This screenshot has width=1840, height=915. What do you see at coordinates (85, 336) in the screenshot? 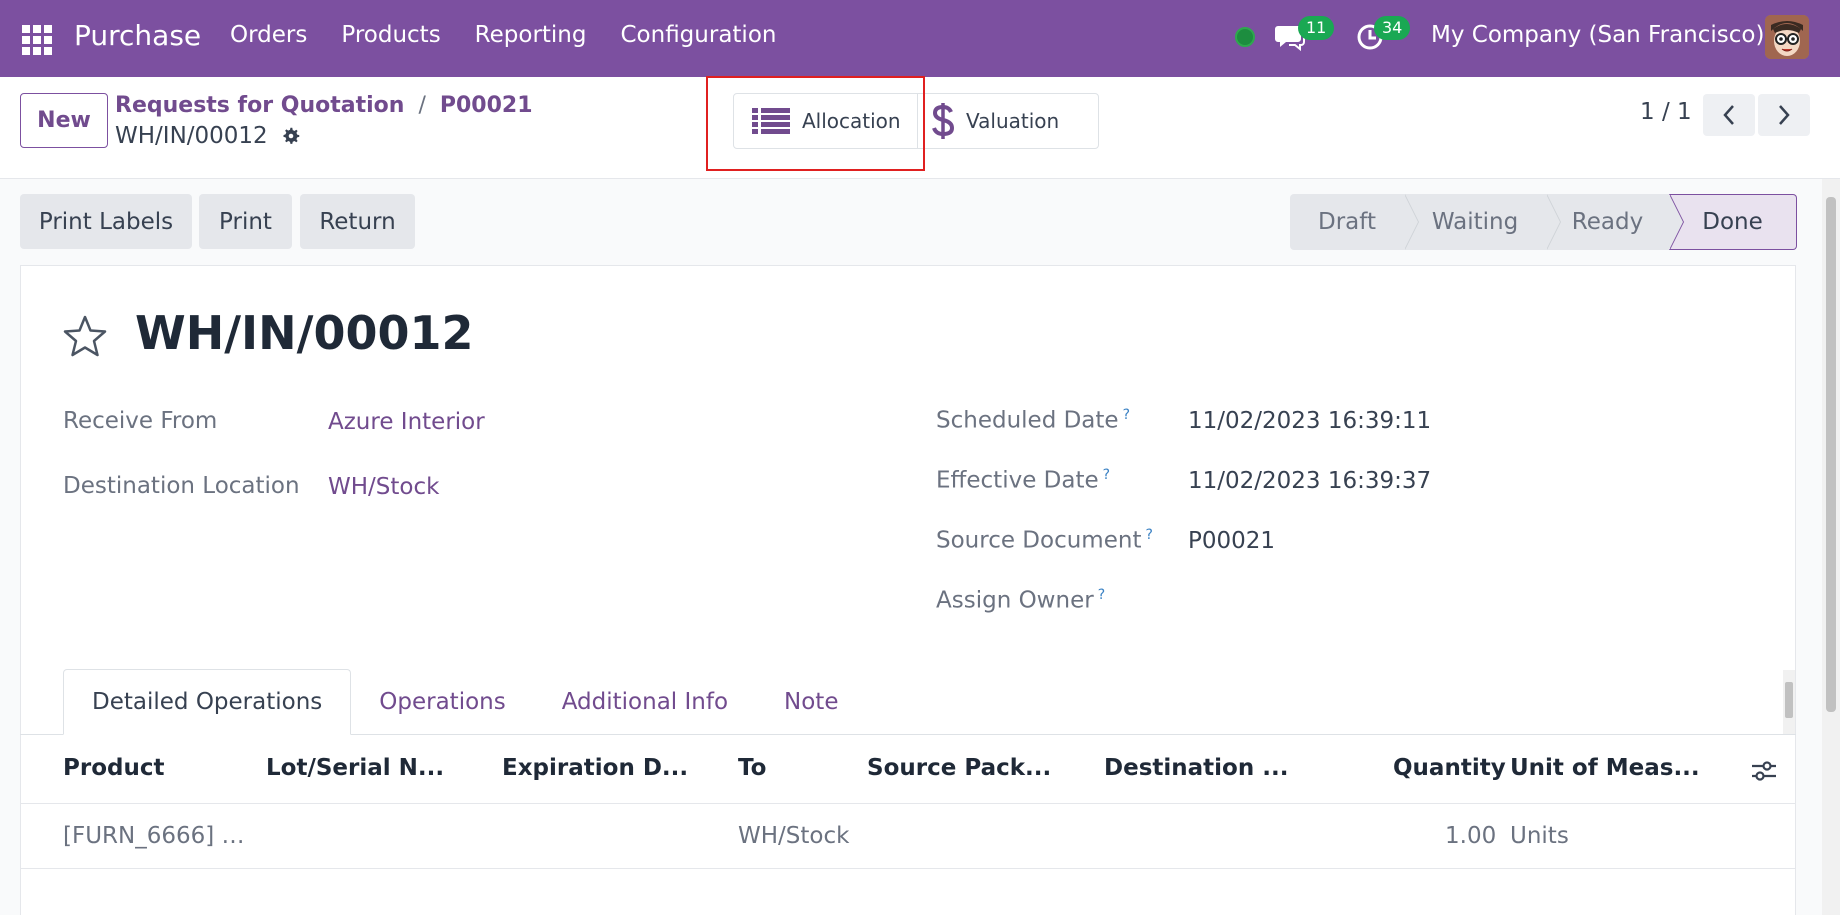
I see `star-icon` at bounding box center [85, 336].